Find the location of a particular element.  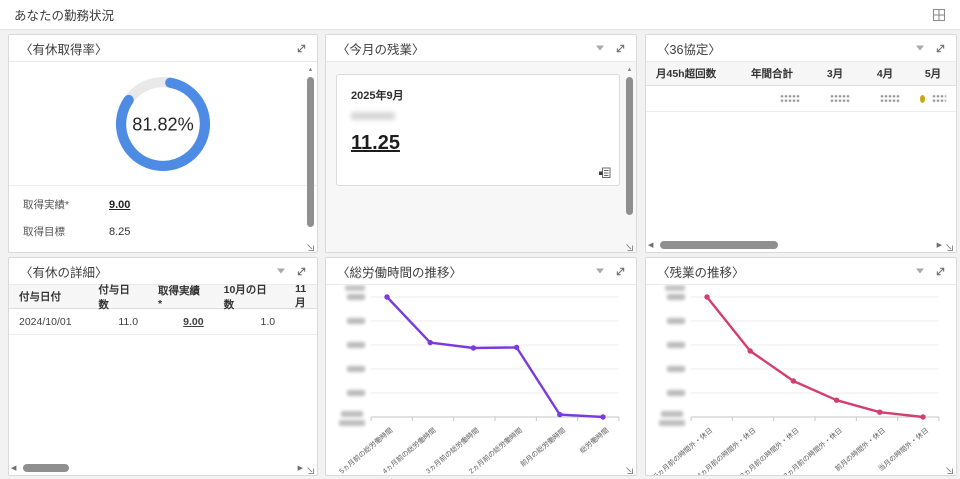

panel-36-agreement: 〈36協定〉 月45h超回数 年間合計 3月 4月 5月 ◀ ▶ is located at coordinates (801, 143).